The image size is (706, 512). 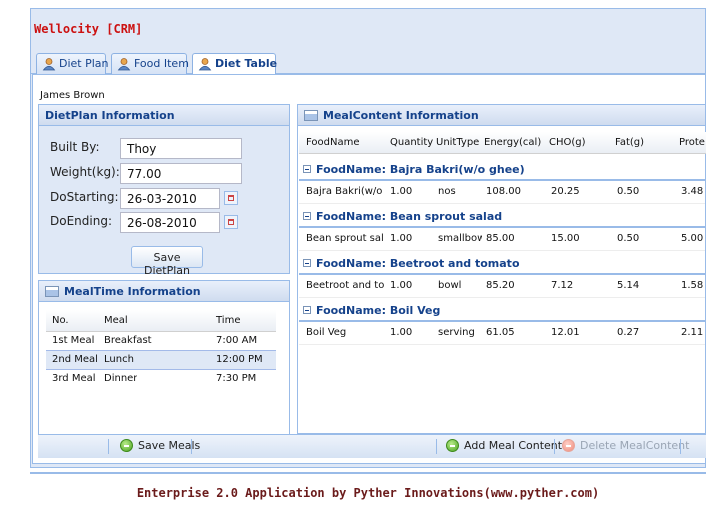 What do you see at coordinates (628, 285) in the screenshot?
I see `fat-cell: 5.14` at bounding box center [628, 285].